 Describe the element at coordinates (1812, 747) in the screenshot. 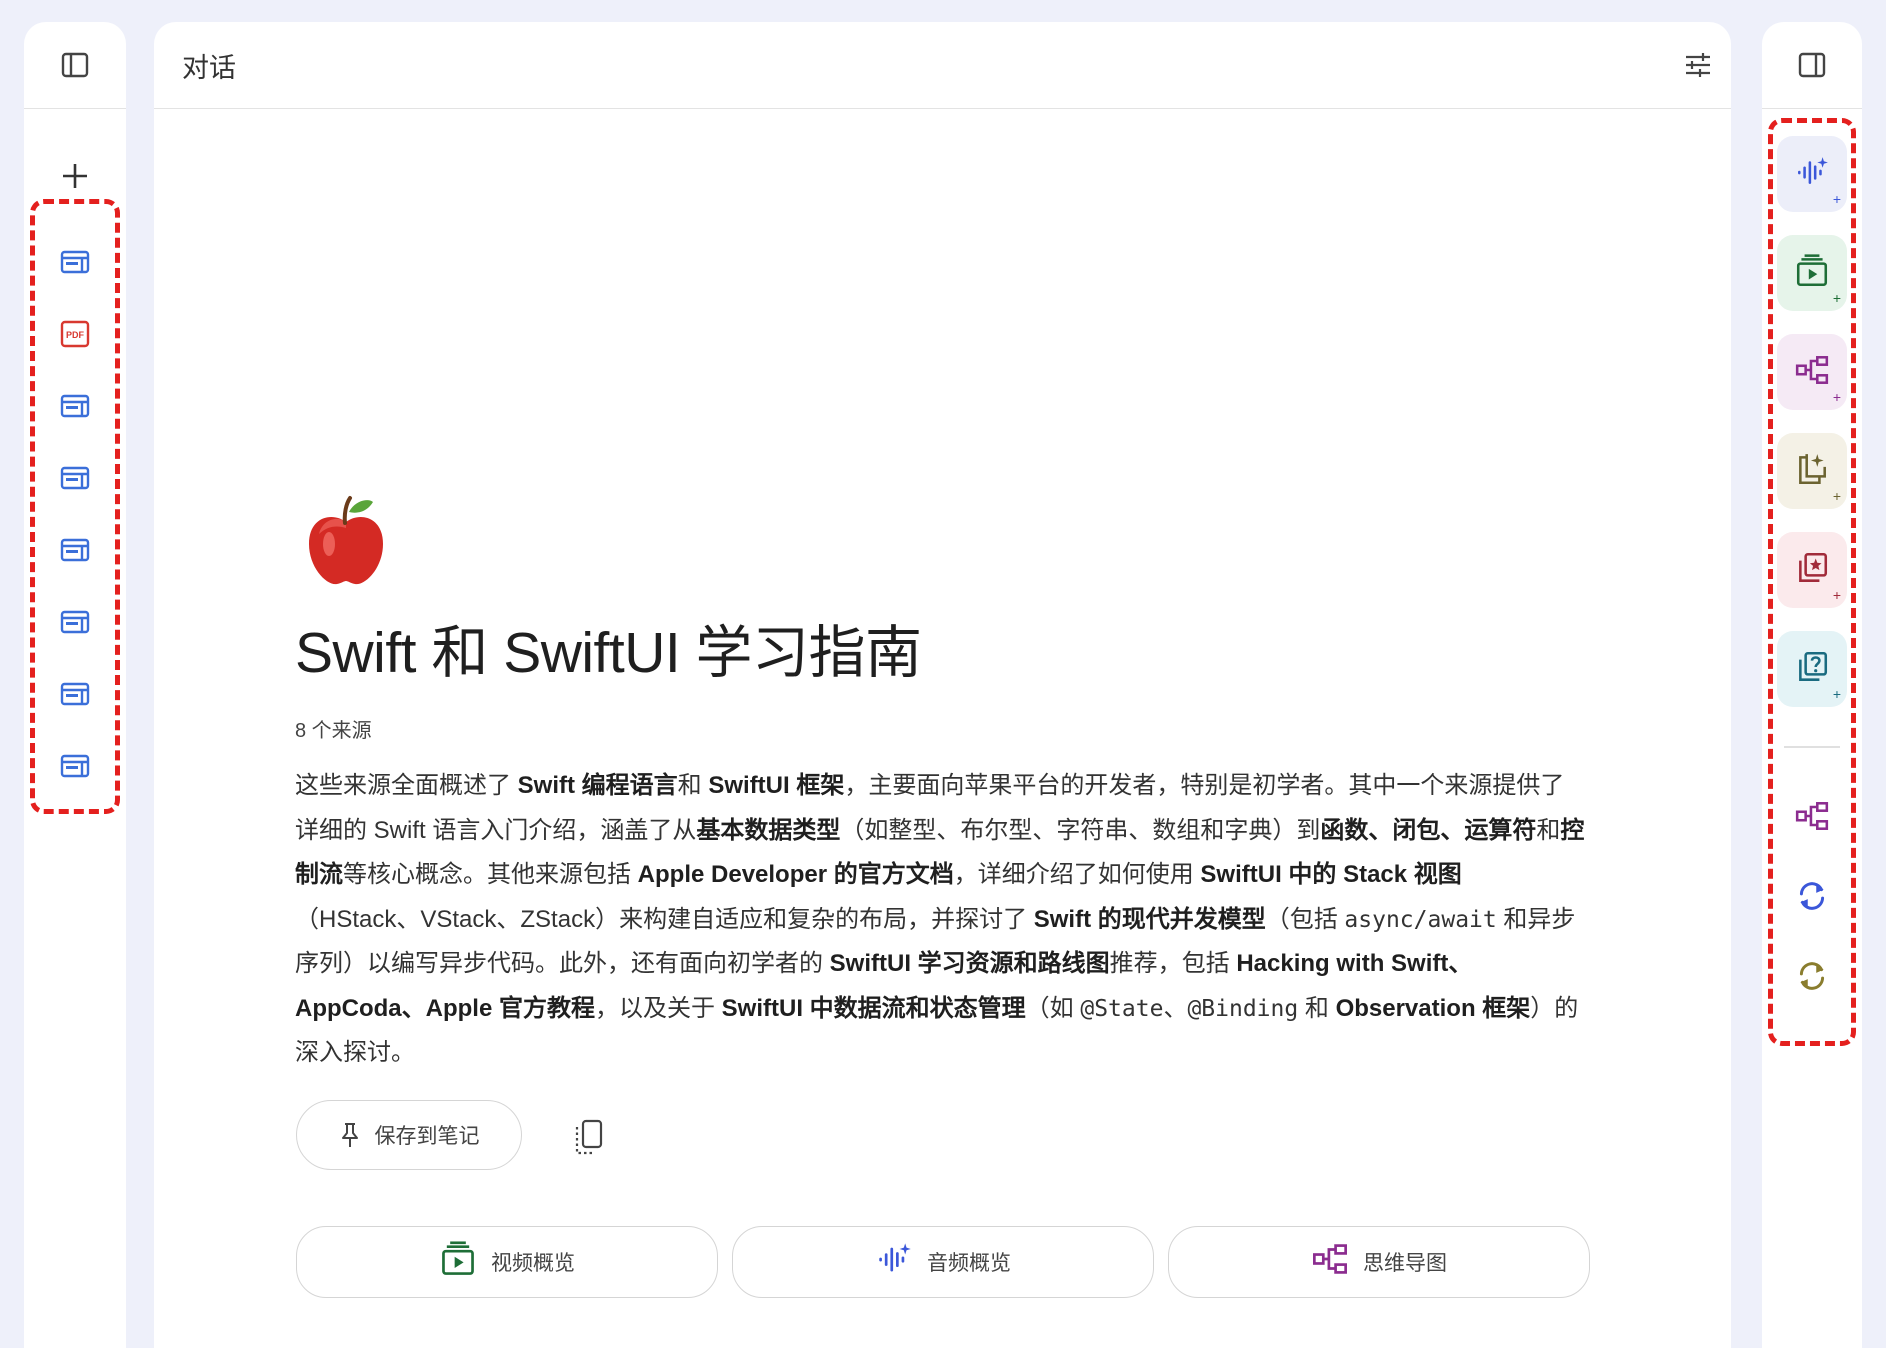

I see `divider` at that location.